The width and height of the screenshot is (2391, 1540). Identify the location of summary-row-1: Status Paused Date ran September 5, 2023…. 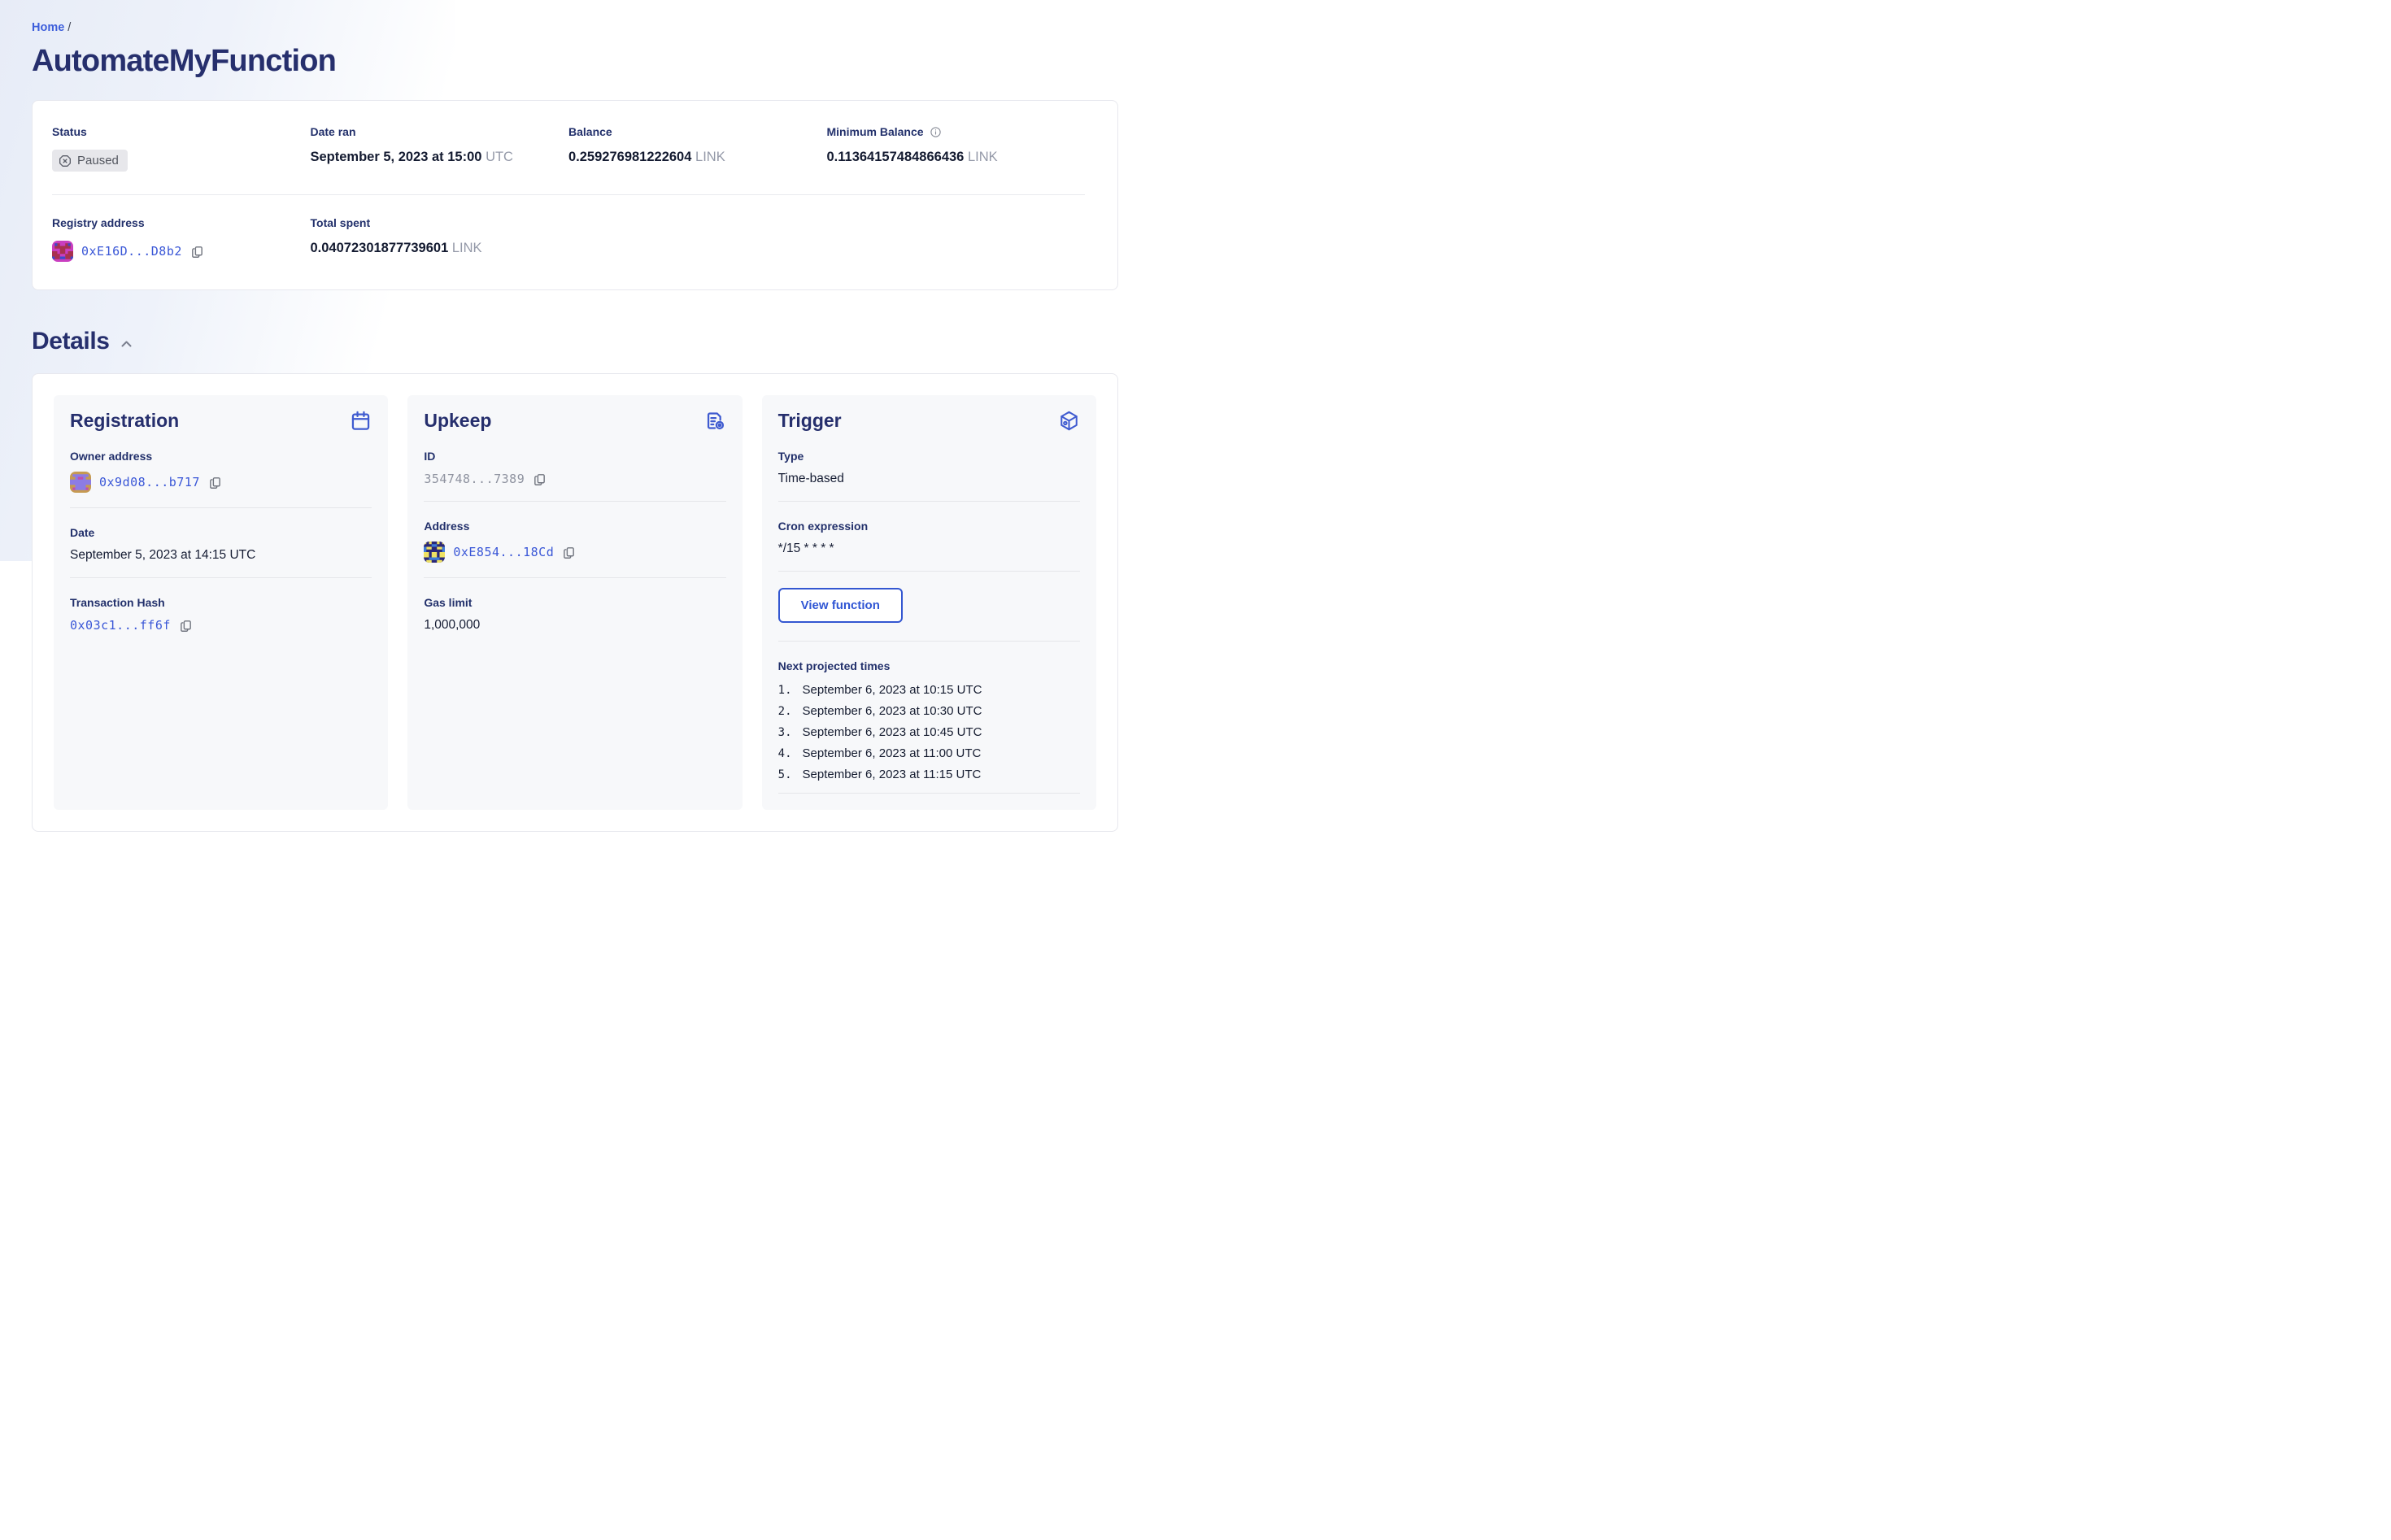
(568, 148).